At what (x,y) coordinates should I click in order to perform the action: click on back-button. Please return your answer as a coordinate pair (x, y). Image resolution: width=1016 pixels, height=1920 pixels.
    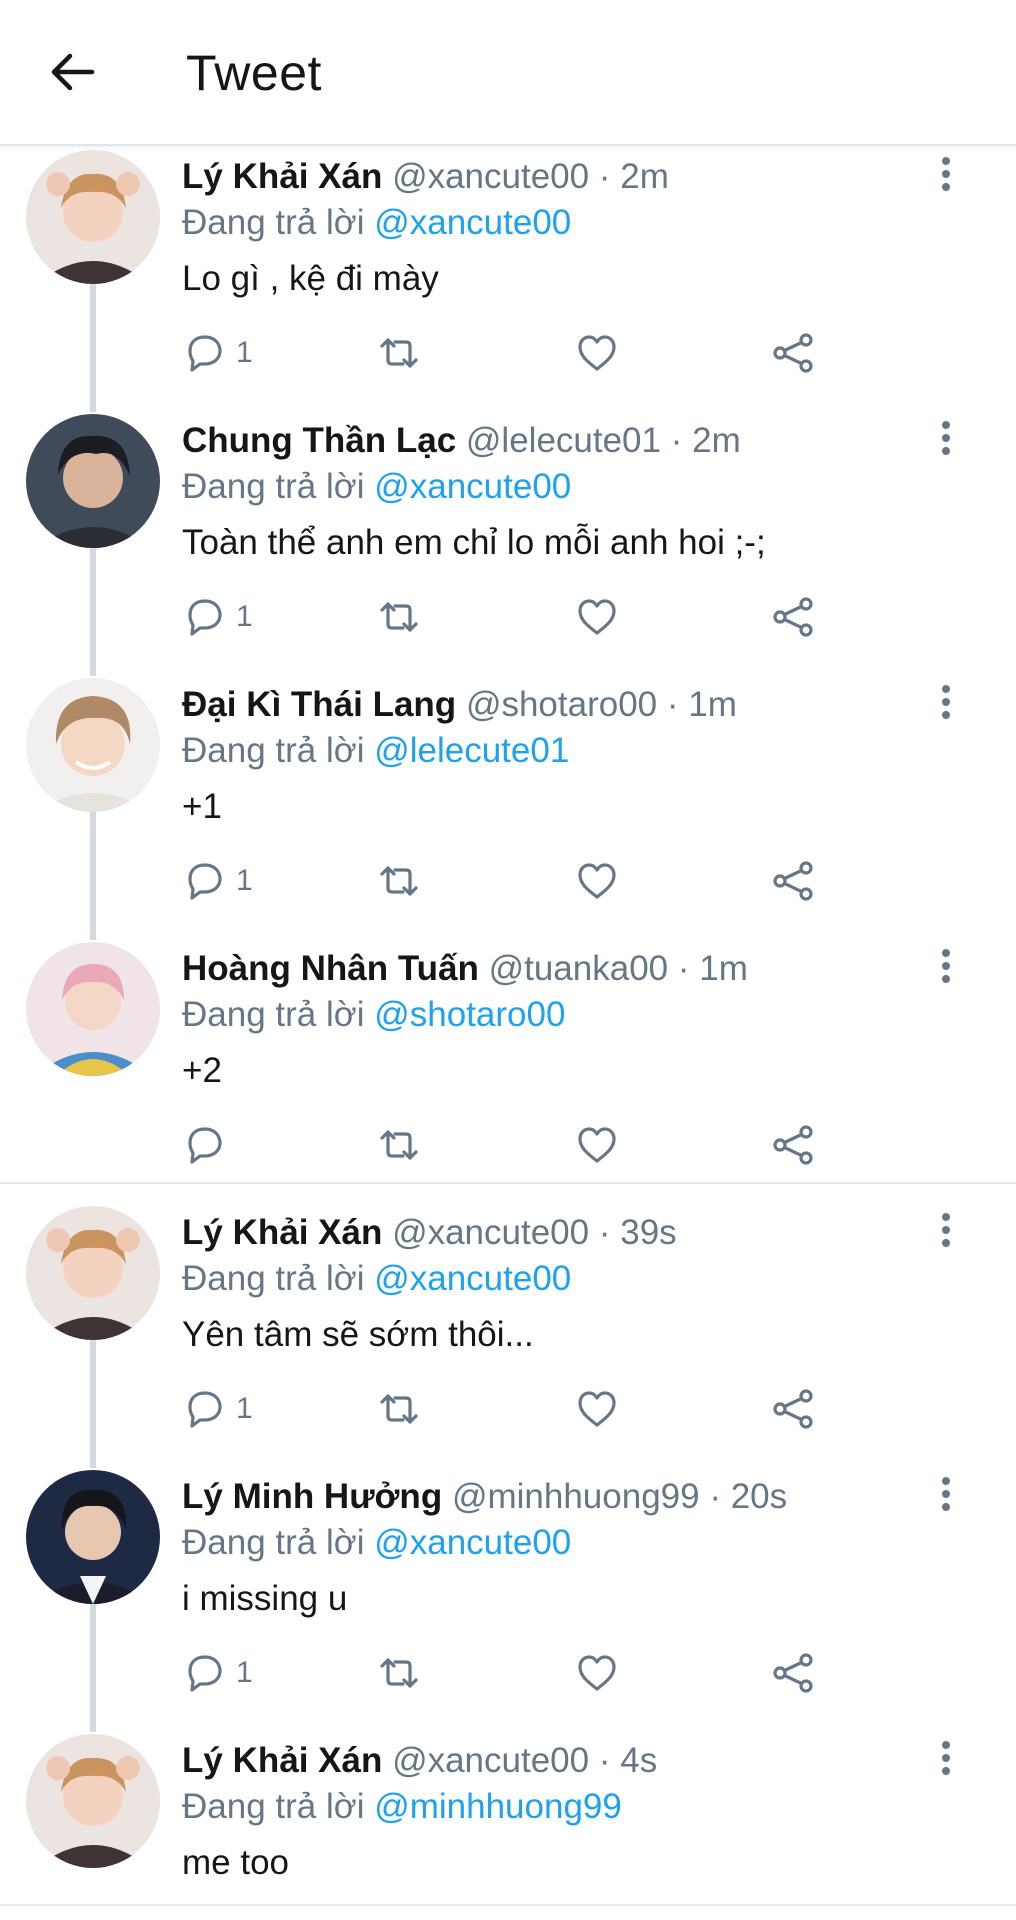
    Looking at the image, I should click on (72, 72).